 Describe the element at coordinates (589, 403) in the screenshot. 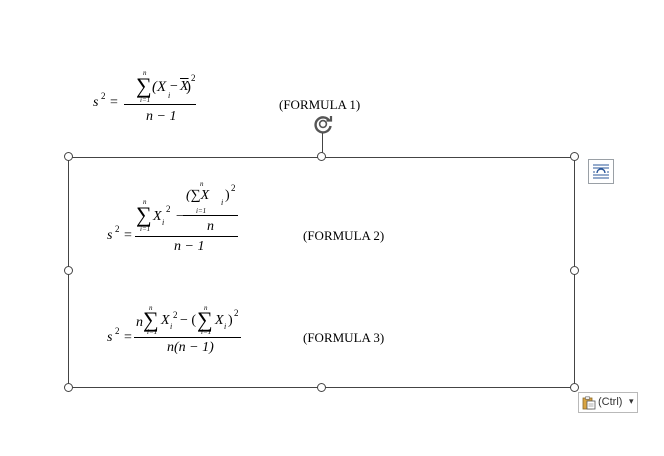

I see `clipboard-icon` at that location.